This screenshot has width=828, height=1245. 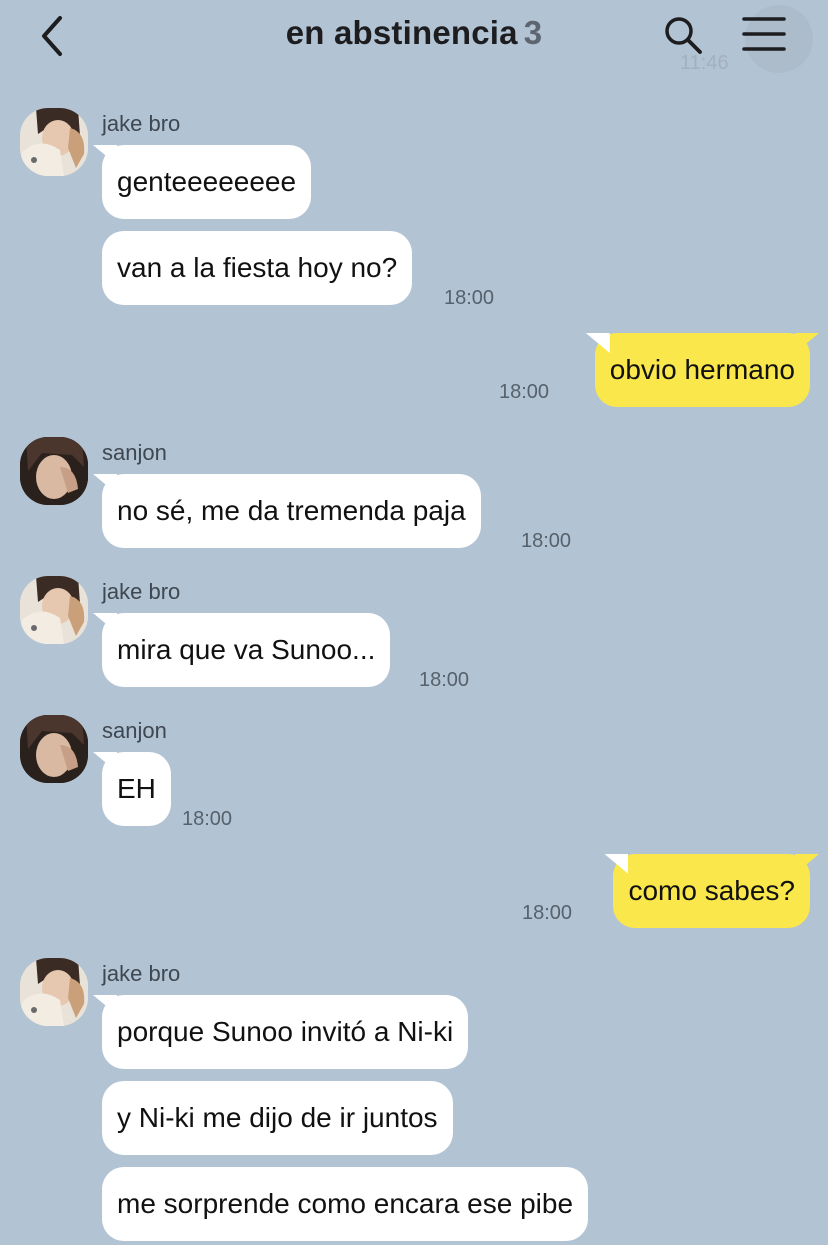 What do you see at coordinates (702, 370) in the screenshot?
I see `my-message-bubble: obvio hermano` at bounding box center [702, 370].